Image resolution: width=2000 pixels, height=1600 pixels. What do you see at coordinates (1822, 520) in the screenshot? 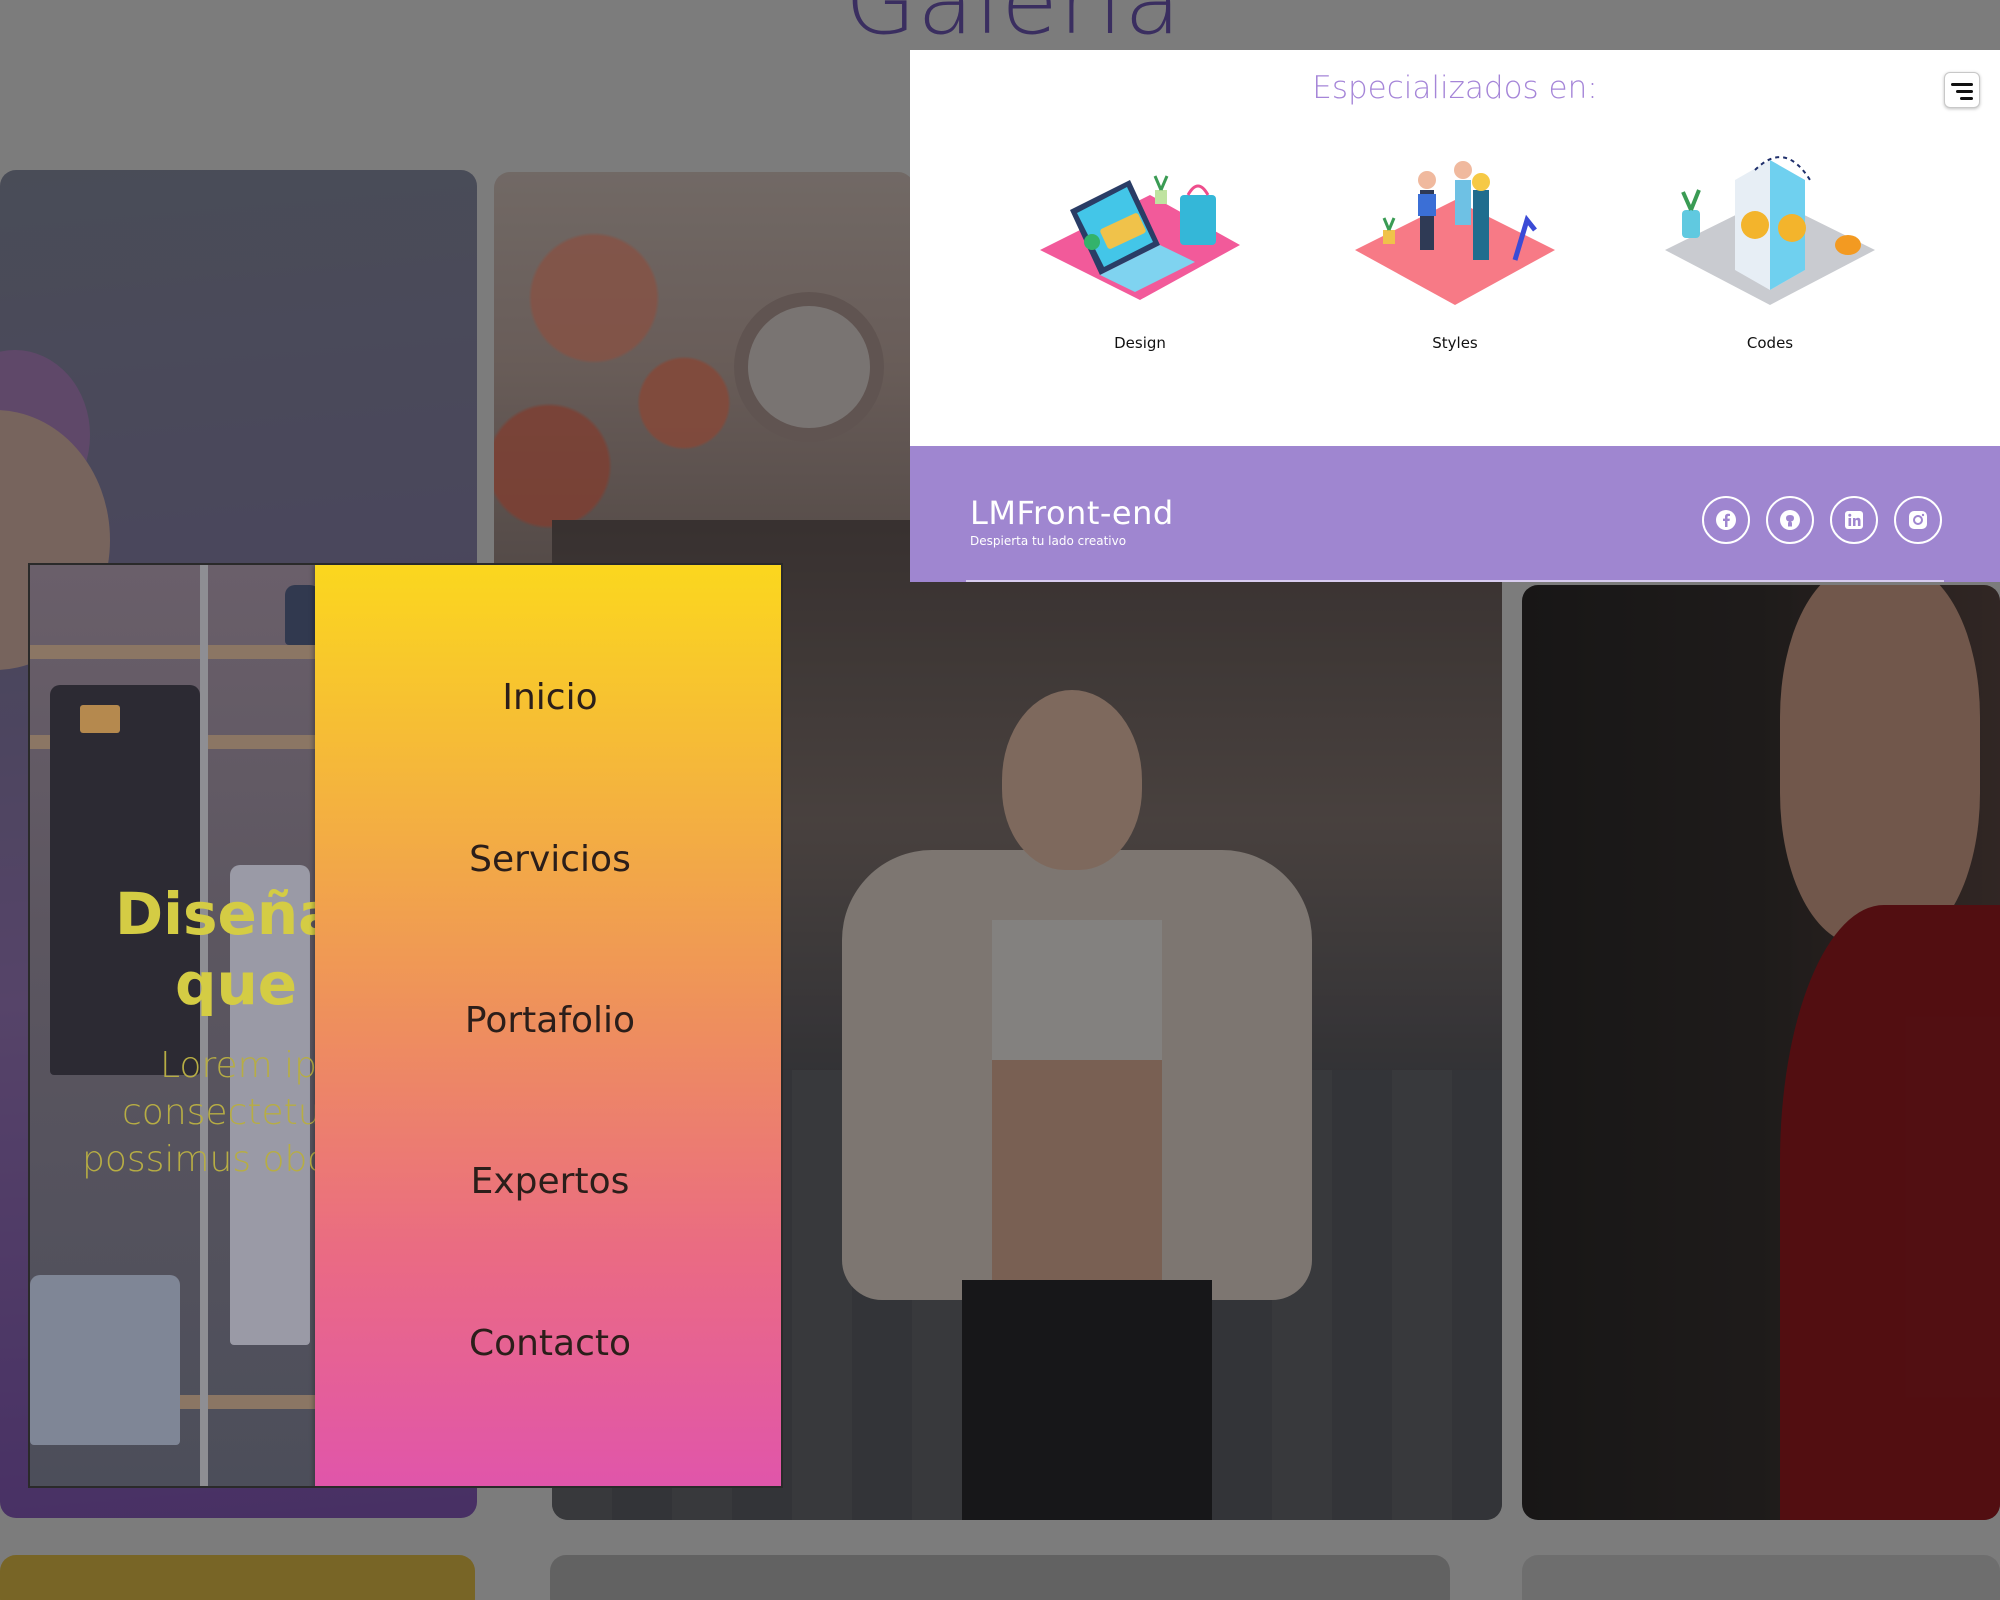
I see `social-links` at bounding box center [1822, 520].